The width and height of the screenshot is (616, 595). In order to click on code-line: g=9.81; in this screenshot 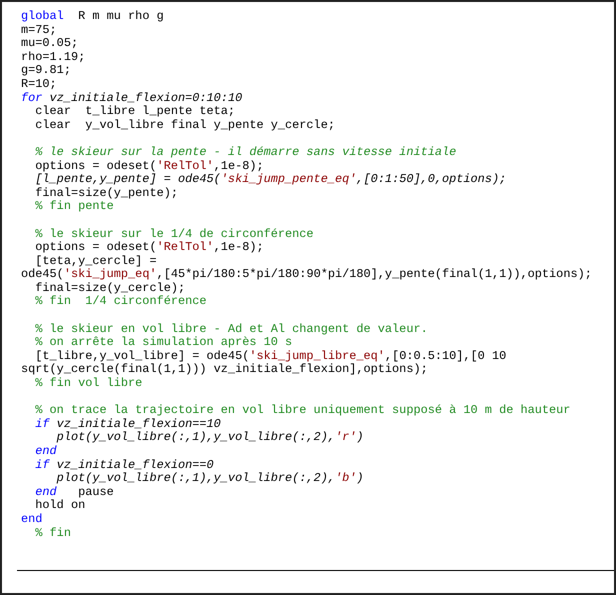, I will do `click(46, 71)`.